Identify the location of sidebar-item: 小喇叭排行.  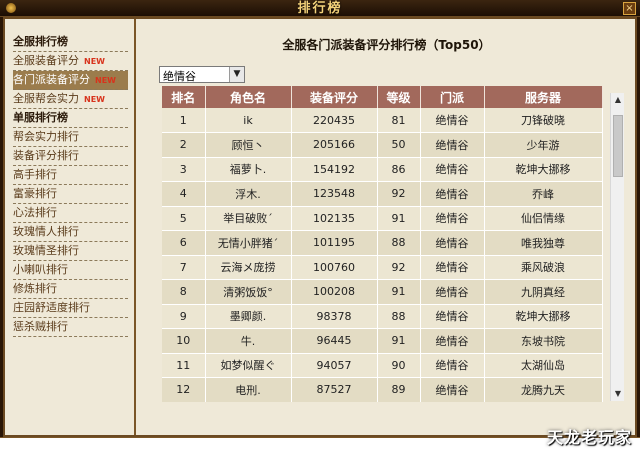
(70, 270).